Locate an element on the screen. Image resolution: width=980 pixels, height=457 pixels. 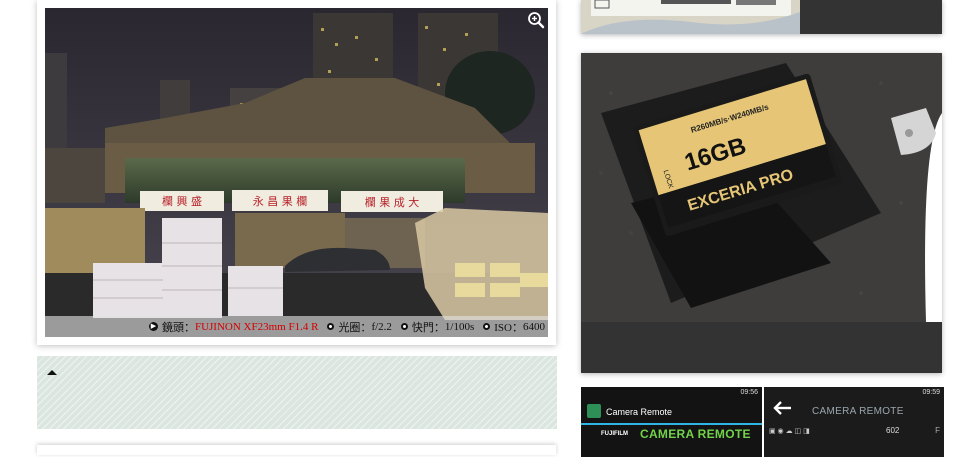
app-action-bar: Camera Remote is located at coordinates (671, 413).